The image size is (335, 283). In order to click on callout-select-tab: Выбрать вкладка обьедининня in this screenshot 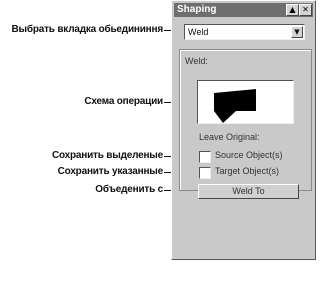, I will do `click(87, 29)`.